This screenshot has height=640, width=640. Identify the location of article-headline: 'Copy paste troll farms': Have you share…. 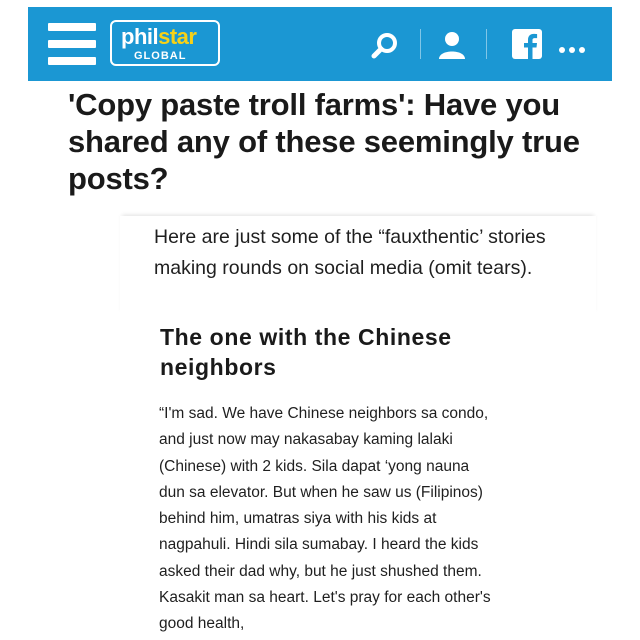
(324, 141).